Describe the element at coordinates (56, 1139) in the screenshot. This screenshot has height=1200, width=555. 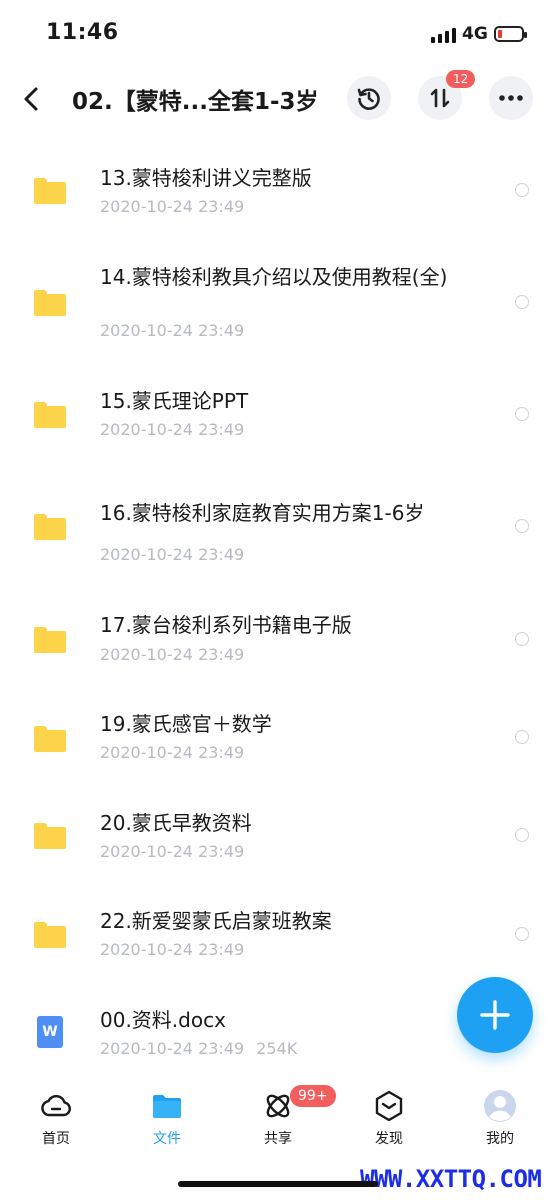
I see `tab-label: 首页` at that location.